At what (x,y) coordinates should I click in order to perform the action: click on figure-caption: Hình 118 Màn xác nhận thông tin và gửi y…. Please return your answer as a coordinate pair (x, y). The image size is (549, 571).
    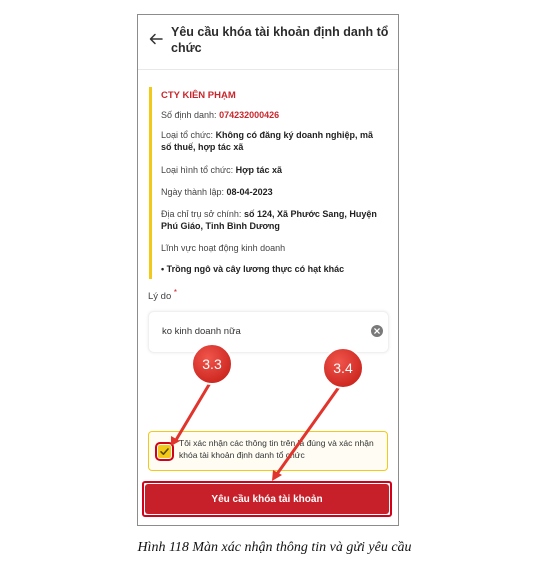
    Looking at the image, I should click on (274, 547).